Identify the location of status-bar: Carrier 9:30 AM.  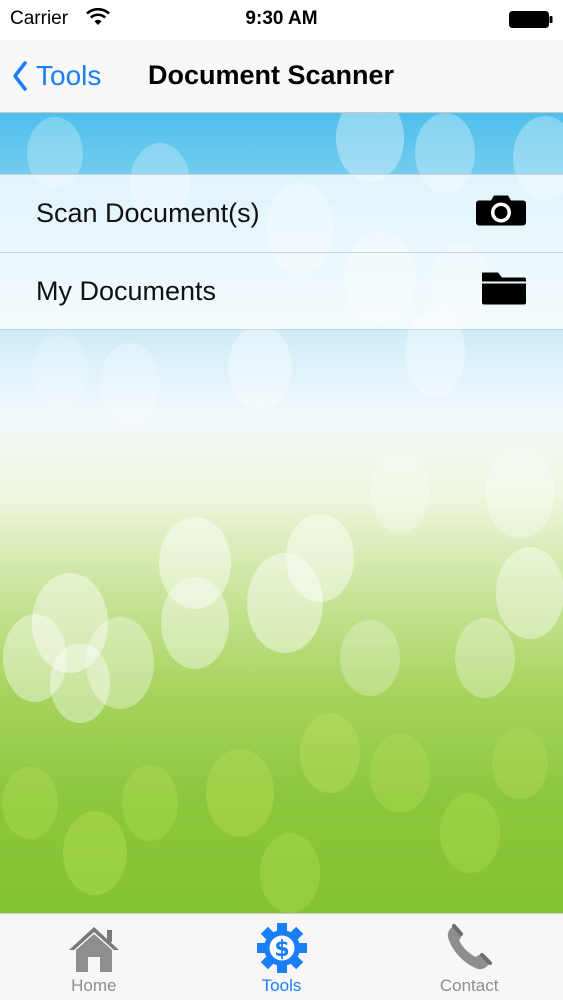
(281, 20).